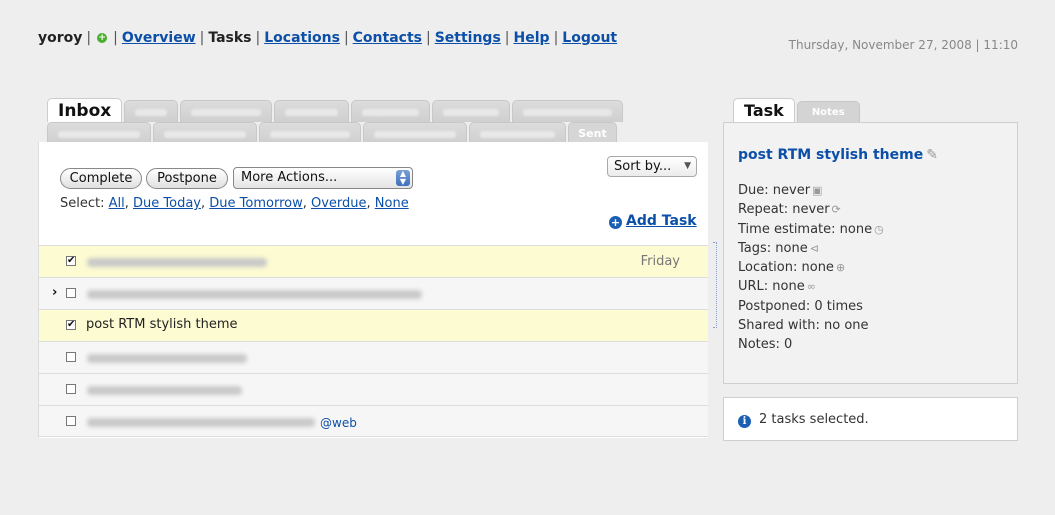 This screenshot has height=515, width=1055. I want to click on tab-notes: Notes, so click(828, 111).